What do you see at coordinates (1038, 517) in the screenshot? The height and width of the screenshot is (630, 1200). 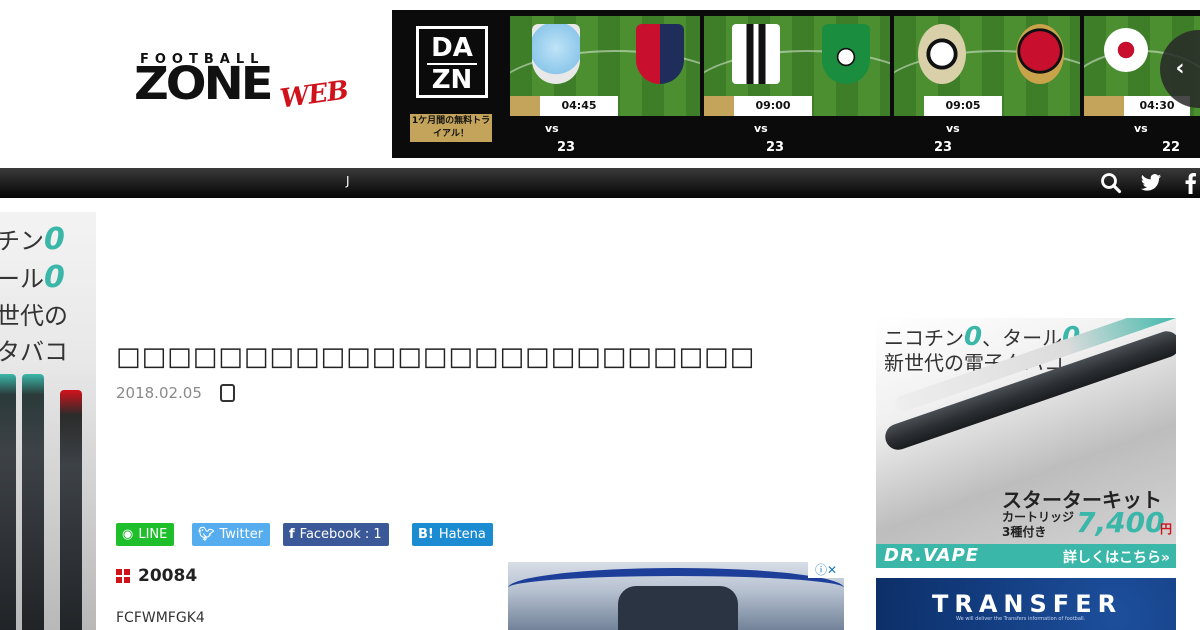 I see `cartridge-line: カートリッジ` at bounding box center [1038, 517].